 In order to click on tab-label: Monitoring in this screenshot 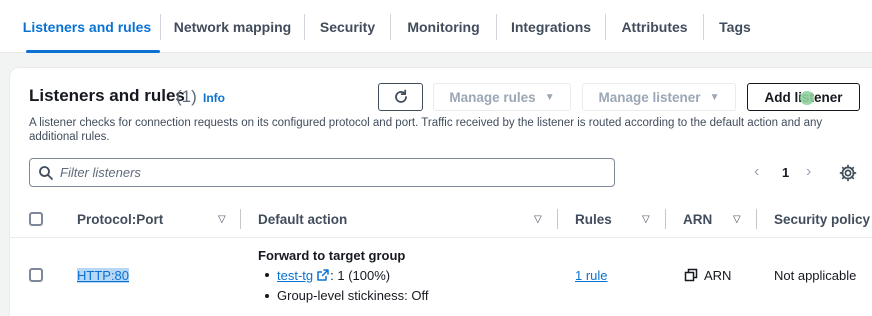, I will do `click(443, 26)`.